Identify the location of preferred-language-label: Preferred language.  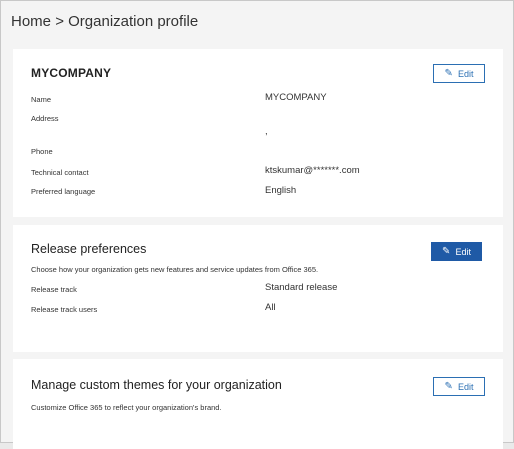
(63, 191).